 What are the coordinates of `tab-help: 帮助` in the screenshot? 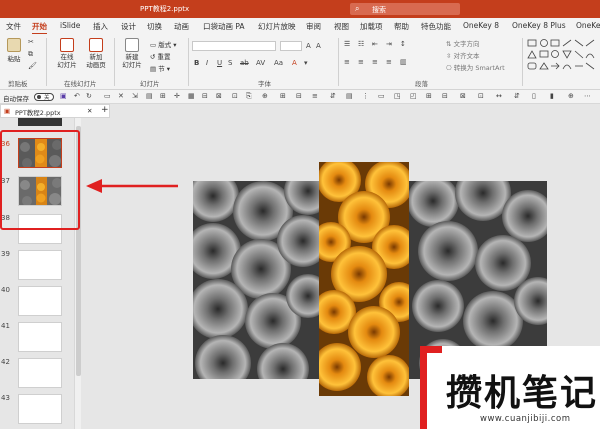 It's located at (401, 26).